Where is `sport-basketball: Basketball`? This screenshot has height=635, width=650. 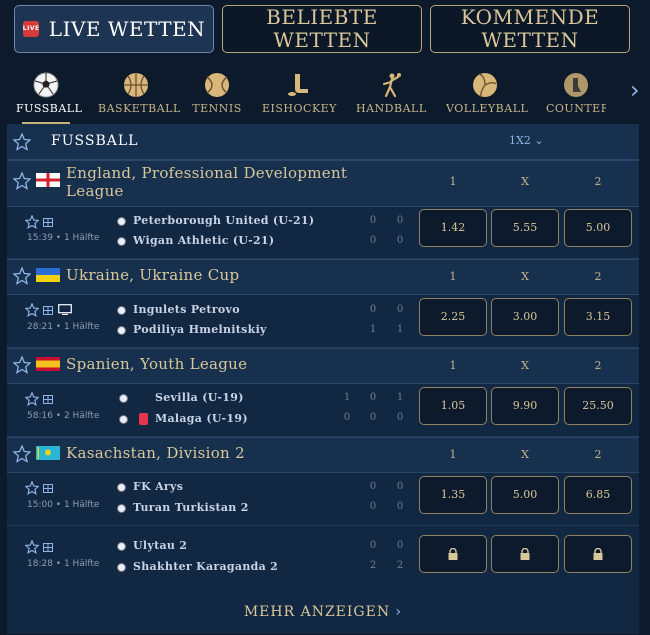
sport-basketball: Basketball is located at coordinates (139, 96).